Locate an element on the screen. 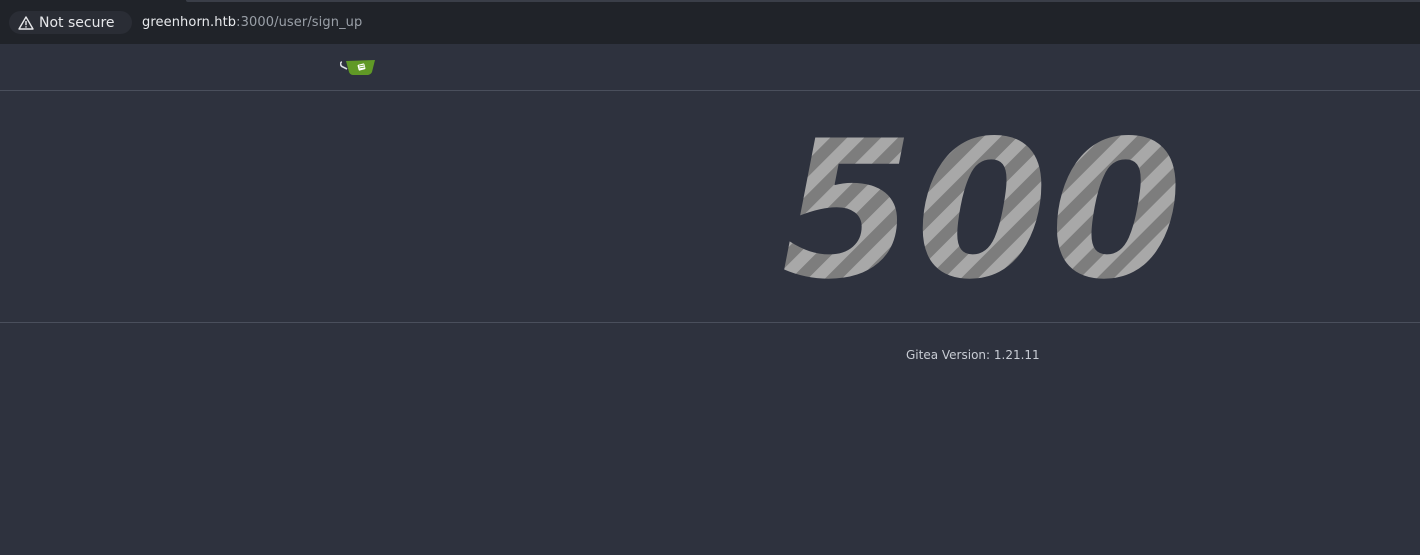  error-code-text: 500 is located at coordinates (983, 198).